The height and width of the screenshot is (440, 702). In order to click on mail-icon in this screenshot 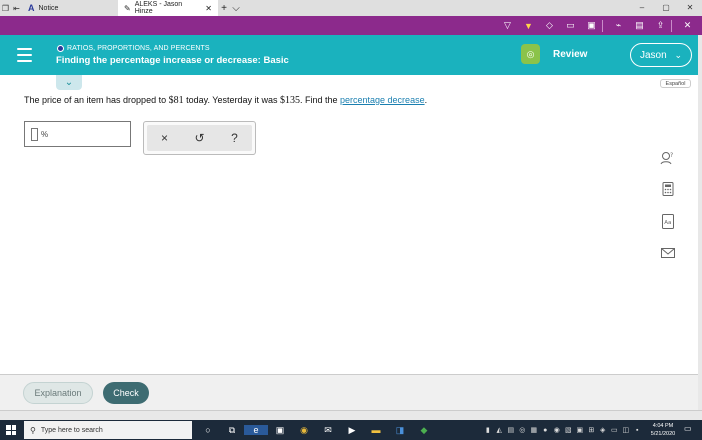, I will do `click(668, 253)`.